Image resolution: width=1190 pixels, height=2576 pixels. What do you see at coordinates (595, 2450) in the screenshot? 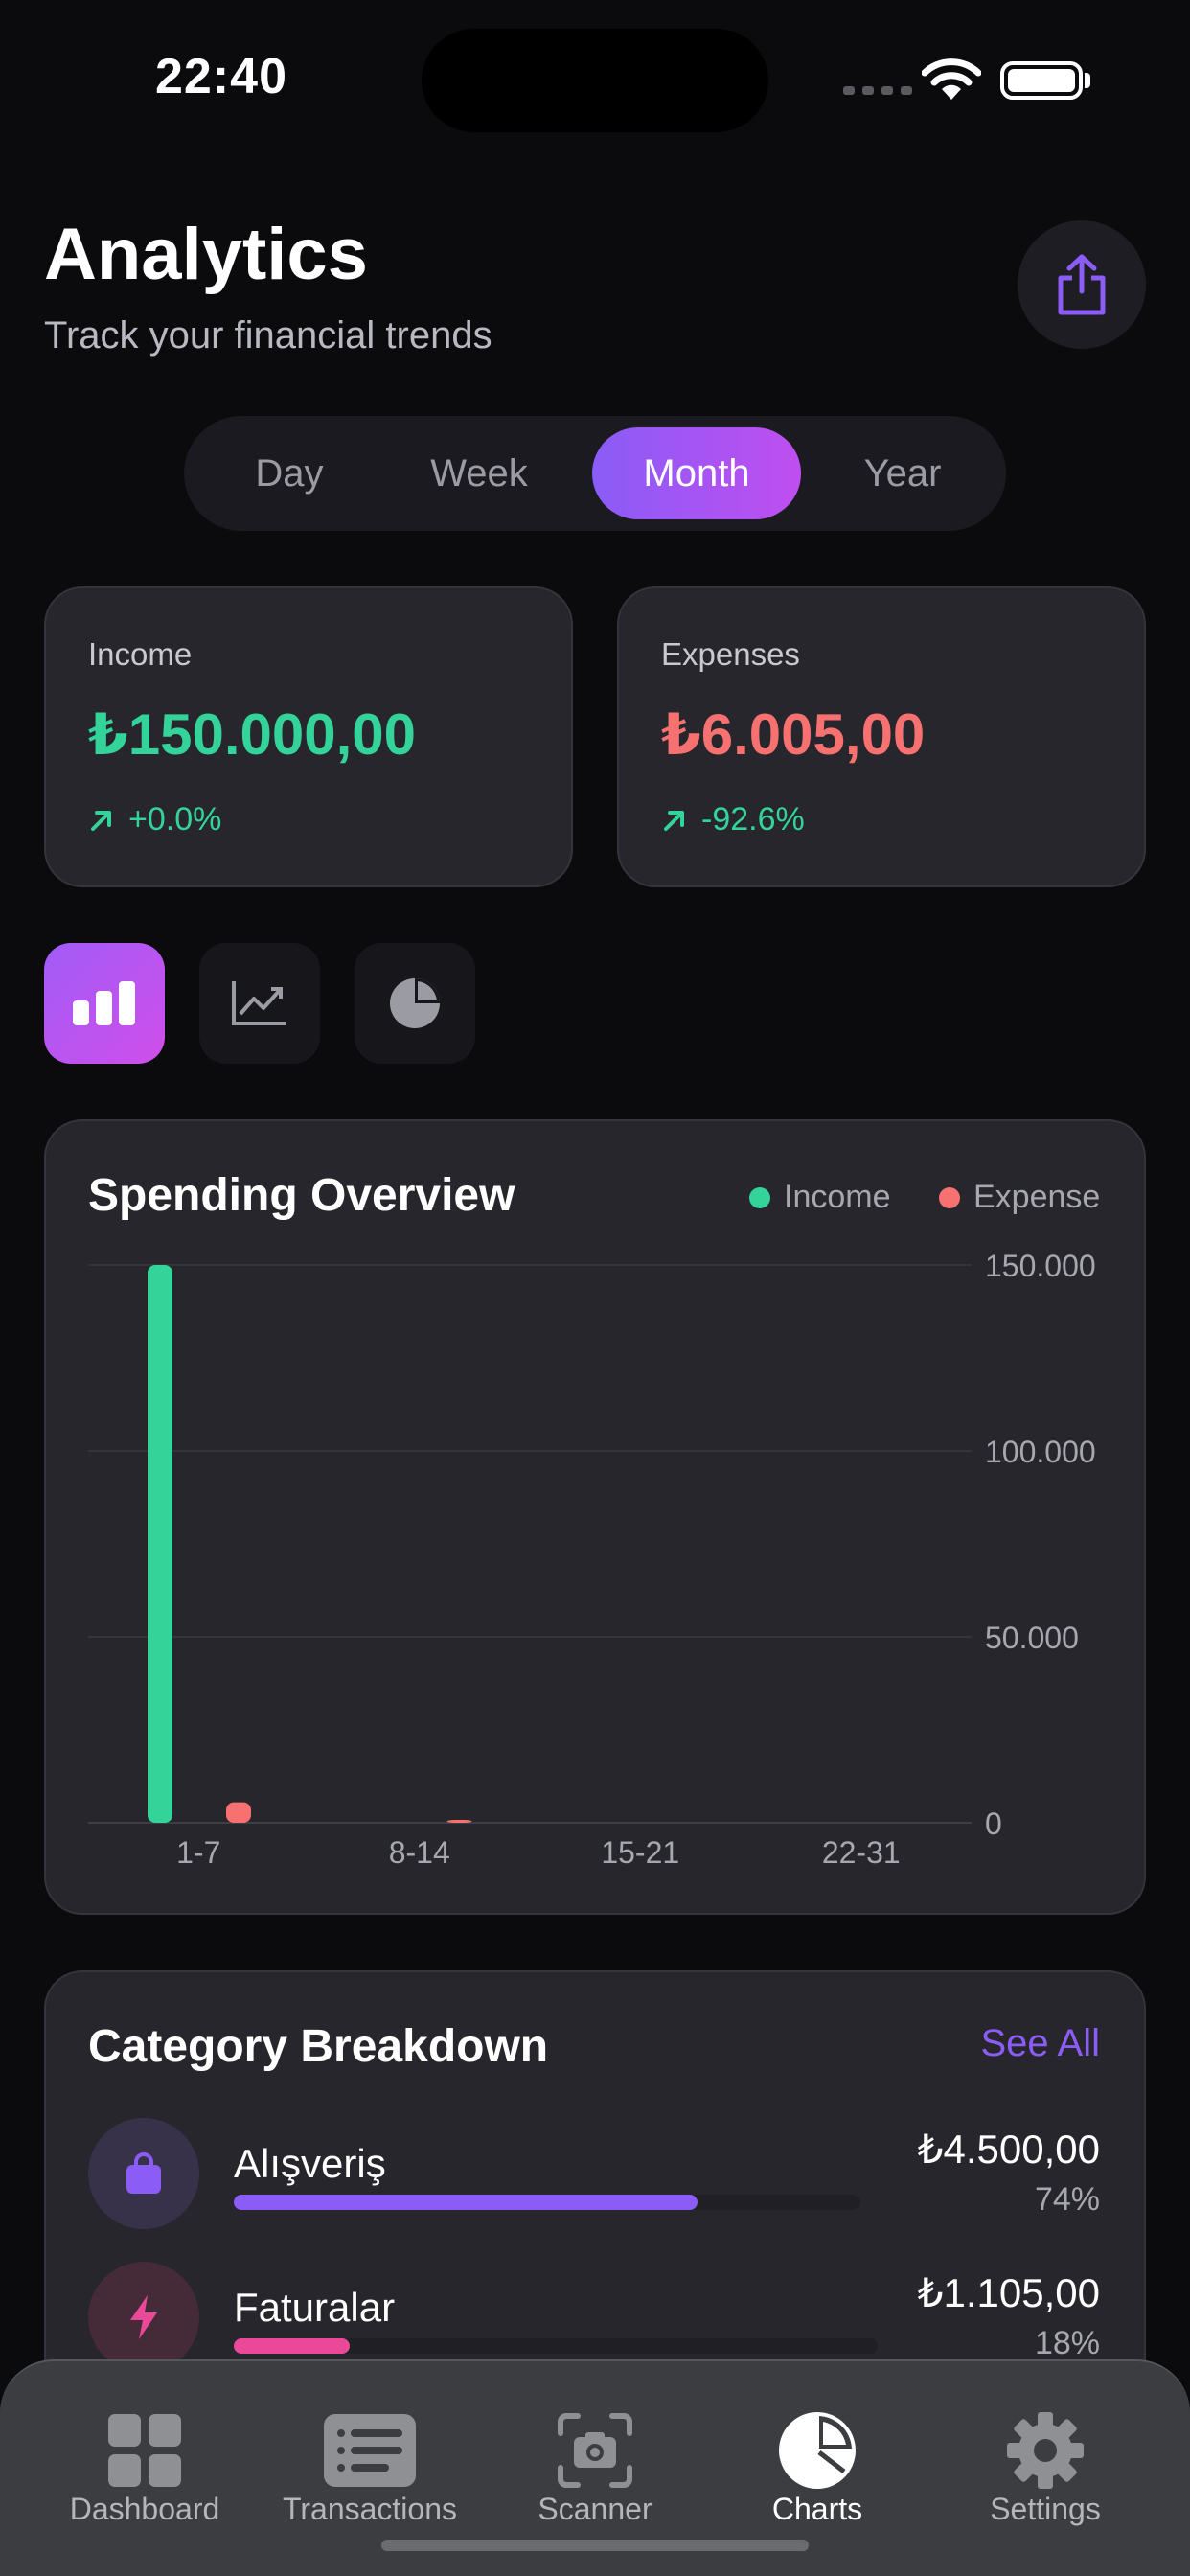
I see `scanner-icon` at bounding box center [595, 2450].